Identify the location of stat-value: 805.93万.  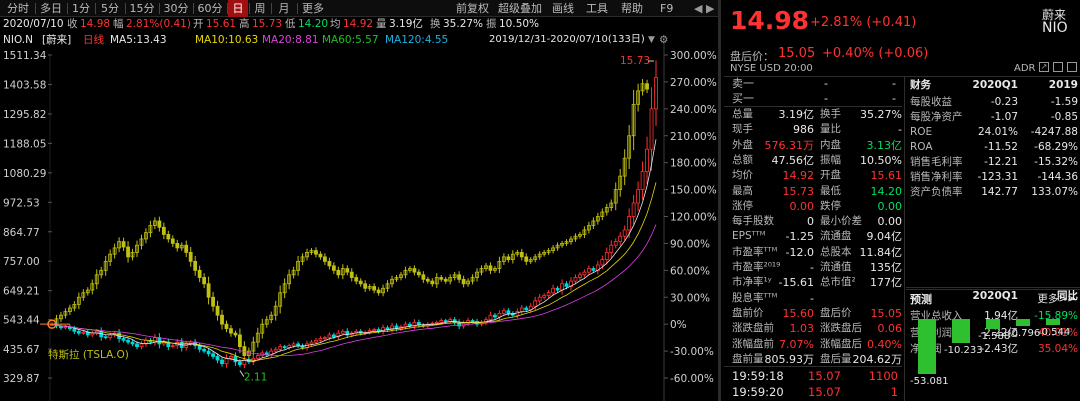
(789, 359).